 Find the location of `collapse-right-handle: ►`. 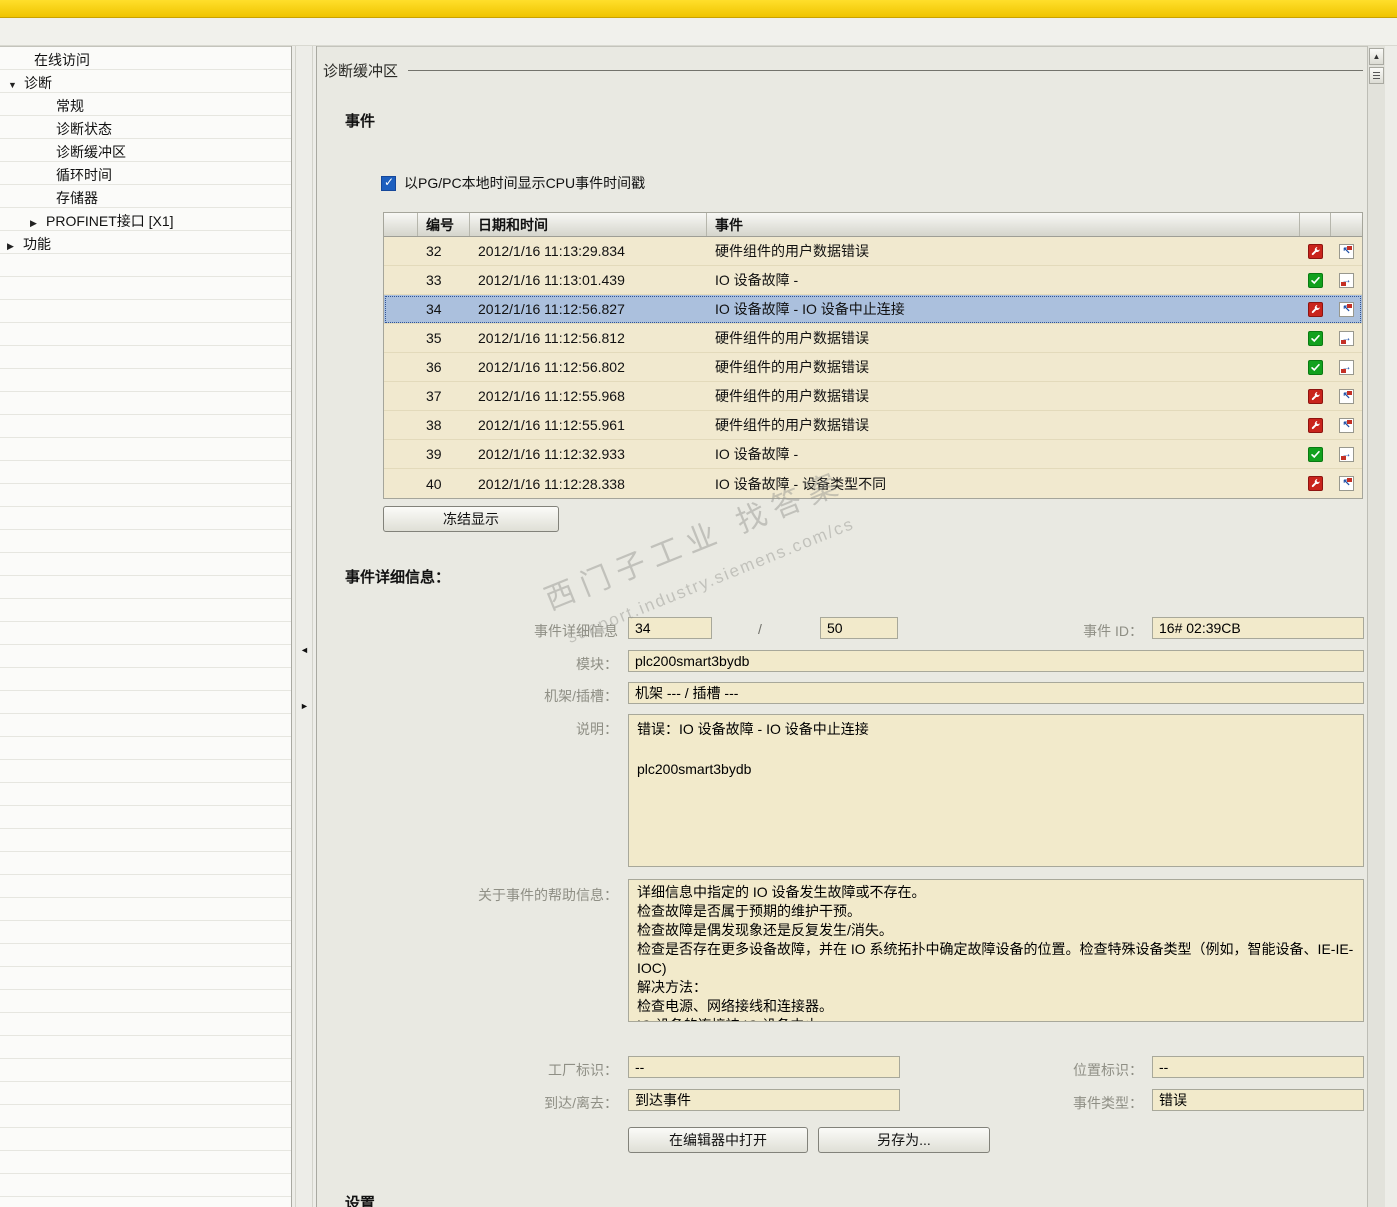

collapse-right-handle: ► is located at coordinates (304, 706).